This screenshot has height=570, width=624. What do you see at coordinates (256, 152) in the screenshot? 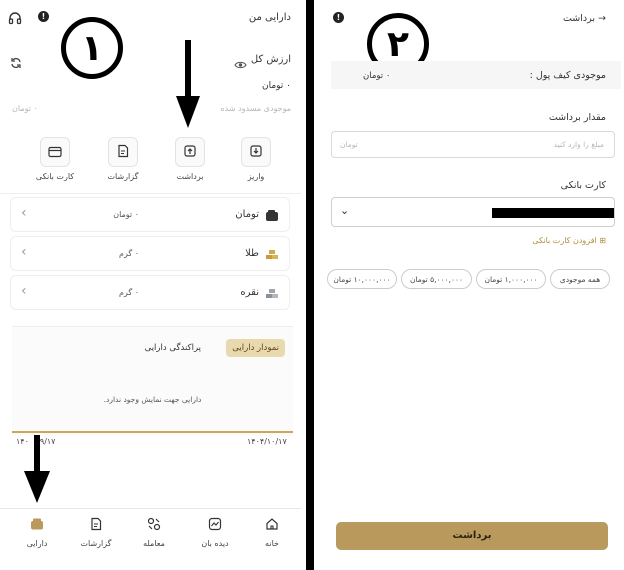
I see `download-icon` at bounding box center [256, 152].